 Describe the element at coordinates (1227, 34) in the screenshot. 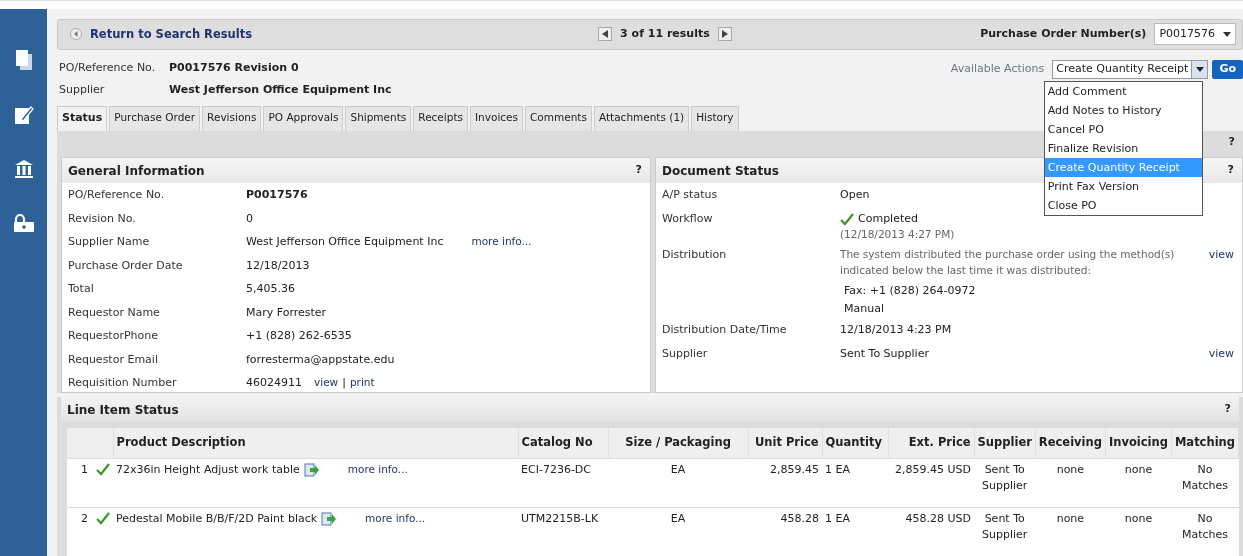

I see `caret-icon` at that location.